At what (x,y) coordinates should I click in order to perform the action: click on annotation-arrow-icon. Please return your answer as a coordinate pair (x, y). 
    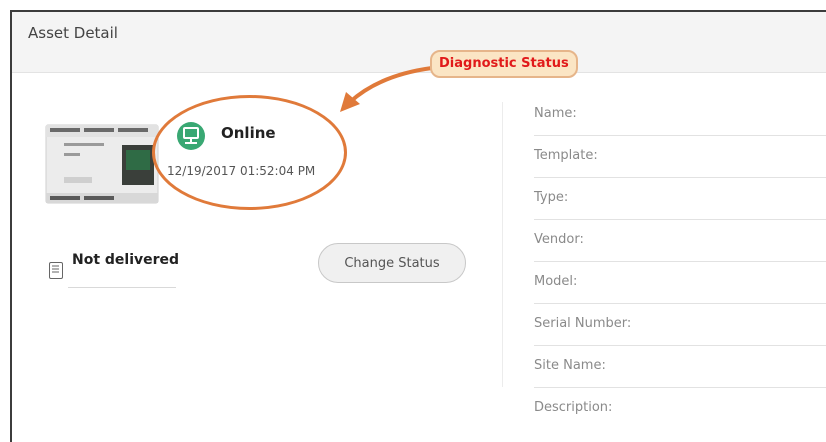
    Looking at the image, I should click on (386, 89).